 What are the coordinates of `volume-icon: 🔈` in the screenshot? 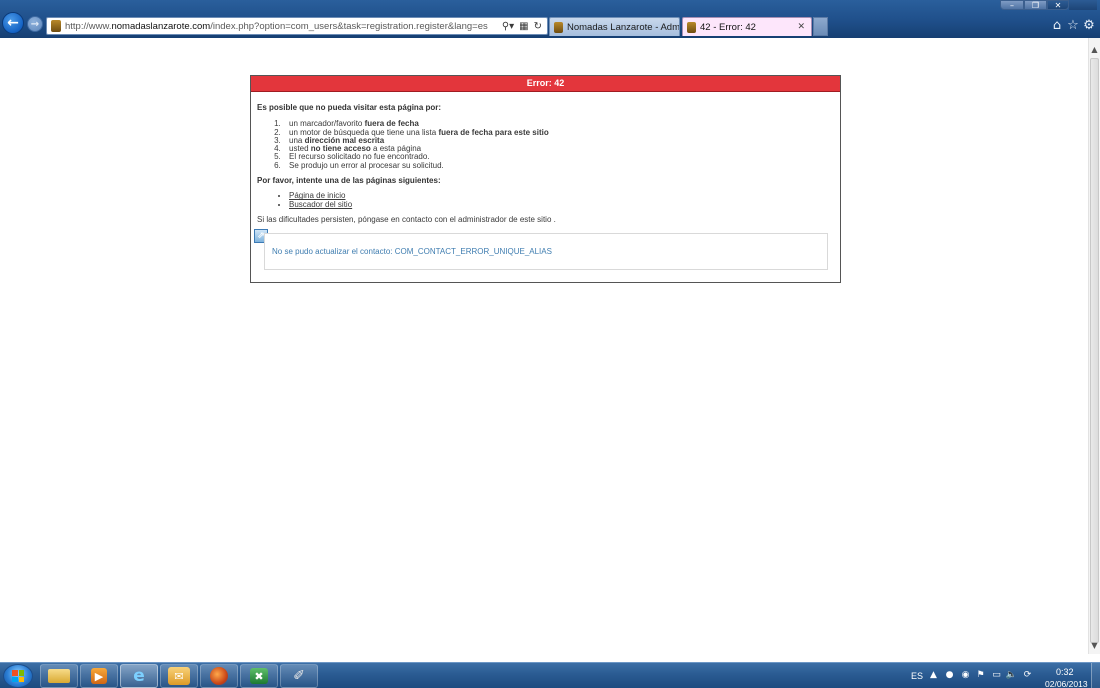 It's located at (1011, 675).